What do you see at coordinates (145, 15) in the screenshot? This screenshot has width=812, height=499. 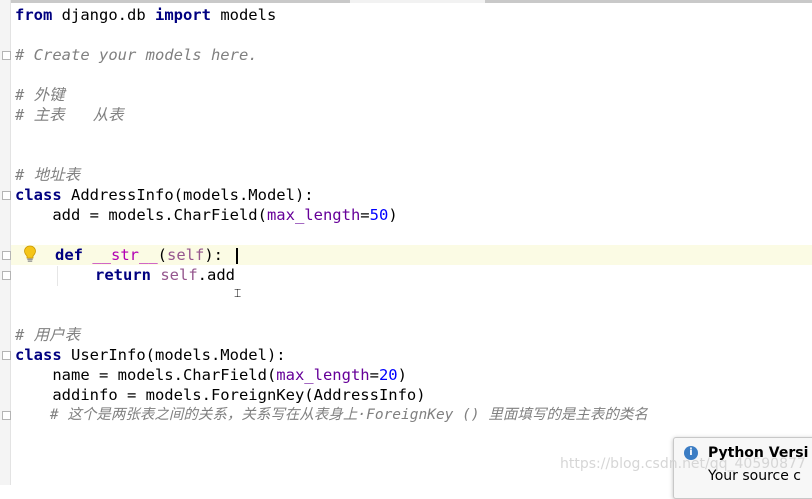 I see `code-line: from django.db import models` at bounding box center [145, 15].